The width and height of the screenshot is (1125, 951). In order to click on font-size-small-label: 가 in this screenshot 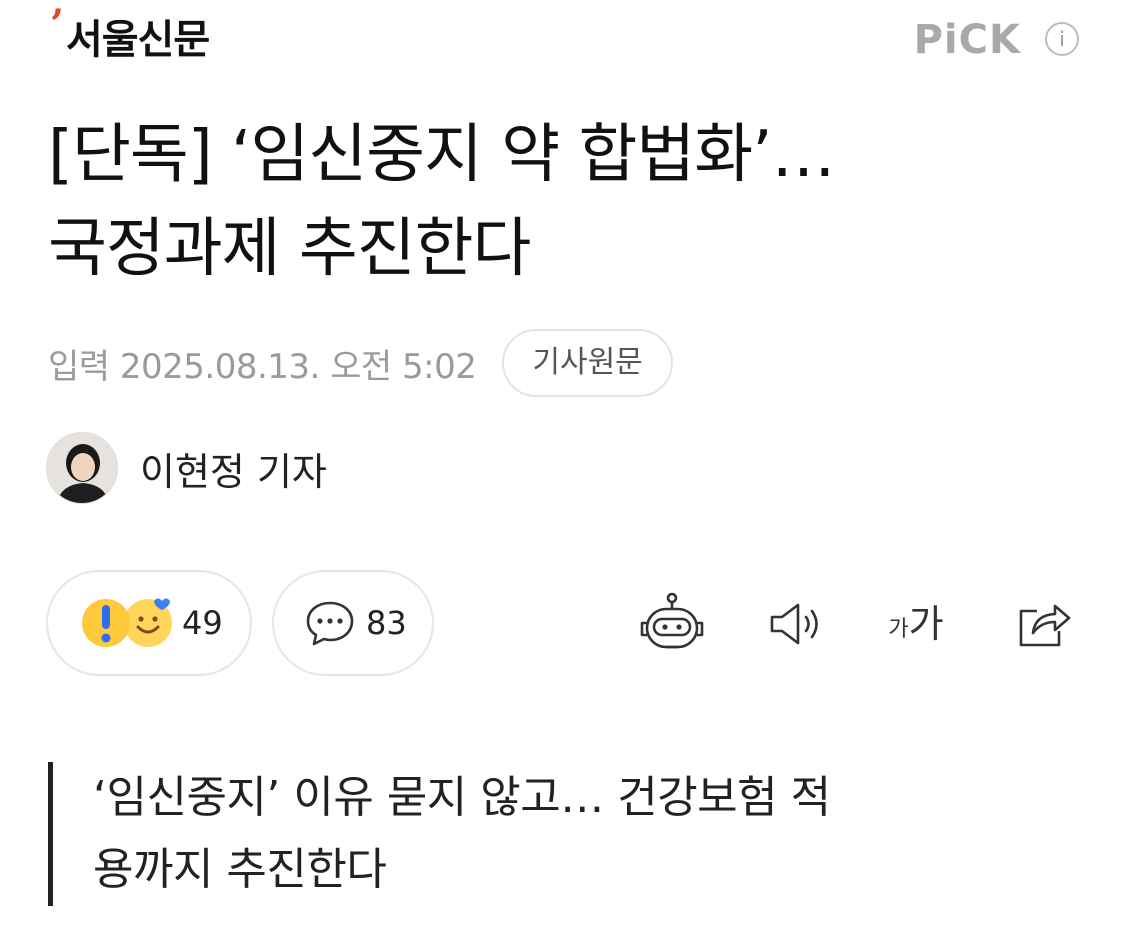, I will do `click(898, 629)`.